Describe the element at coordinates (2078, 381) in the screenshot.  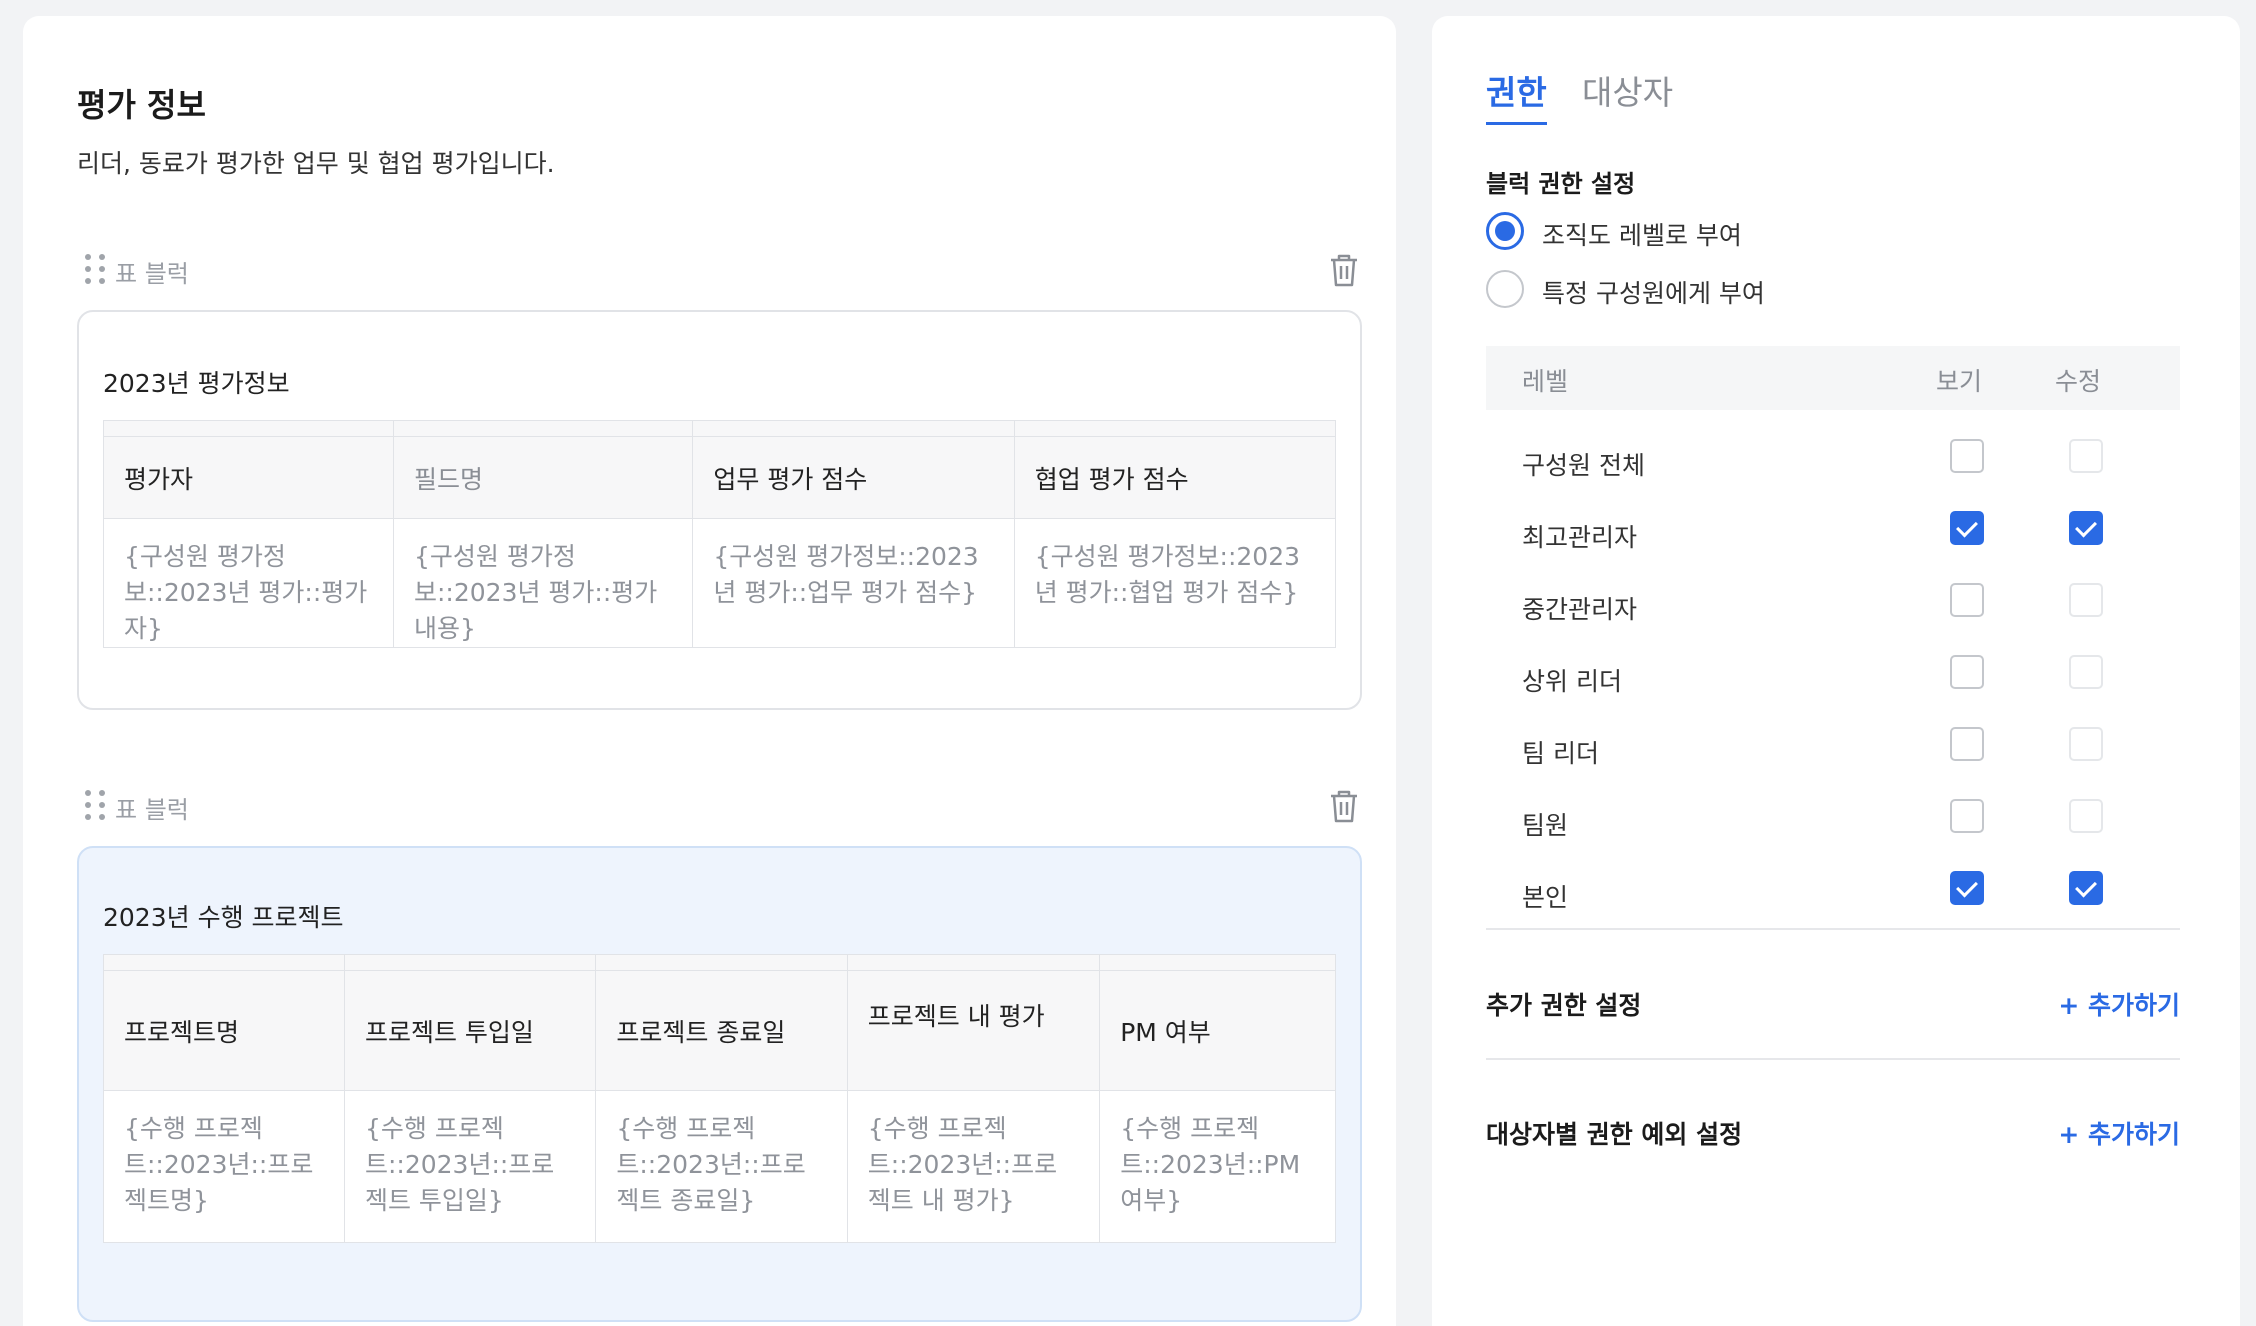
I see `column-header-edit: 수정` at that location.